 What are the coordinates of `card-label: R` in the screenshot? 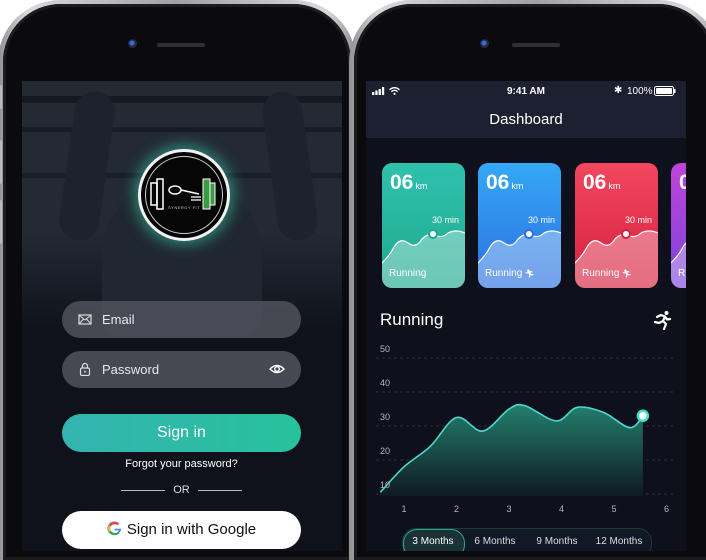 It's located at (681, 273).